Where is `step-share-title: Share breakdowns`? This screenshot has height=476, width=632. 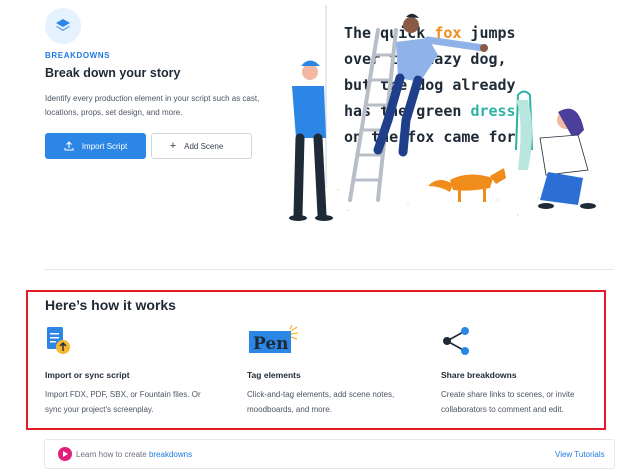 step-share-title: Share breakdowns is located at coordinates (479, 375).